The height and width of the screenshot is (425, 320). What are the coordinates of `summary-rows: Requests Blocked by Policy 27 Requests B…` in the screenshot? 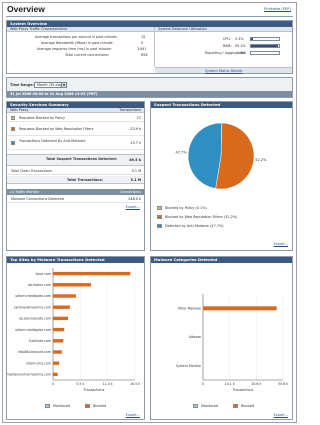 It's located at (75, 135).